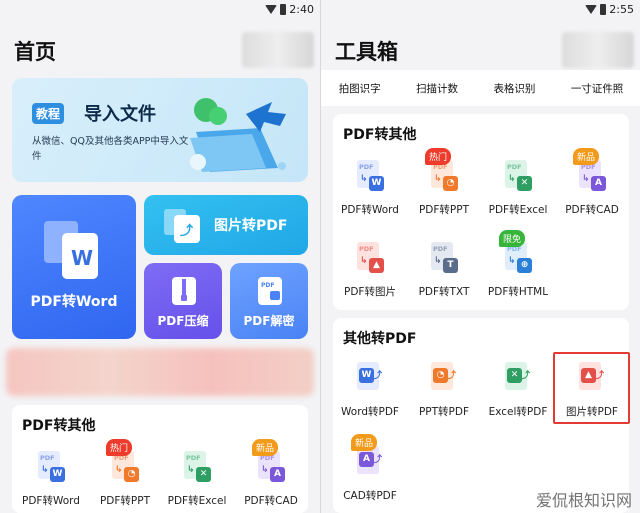  Describe the element at coordinates (518, 259) in the screenshot. I see `pdf-to-html-icon: PDF ↳ ⊕` at that location.